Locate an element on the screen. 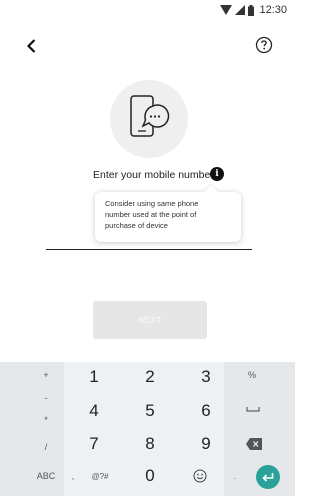 This screenshot has height=496, width=320. key-9: 9 is located at coordinates (206, 444).